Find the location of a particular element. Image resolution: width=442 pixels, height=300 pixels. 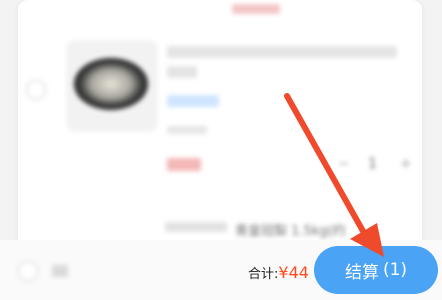

product-spec is located at coordinates (187, 130).